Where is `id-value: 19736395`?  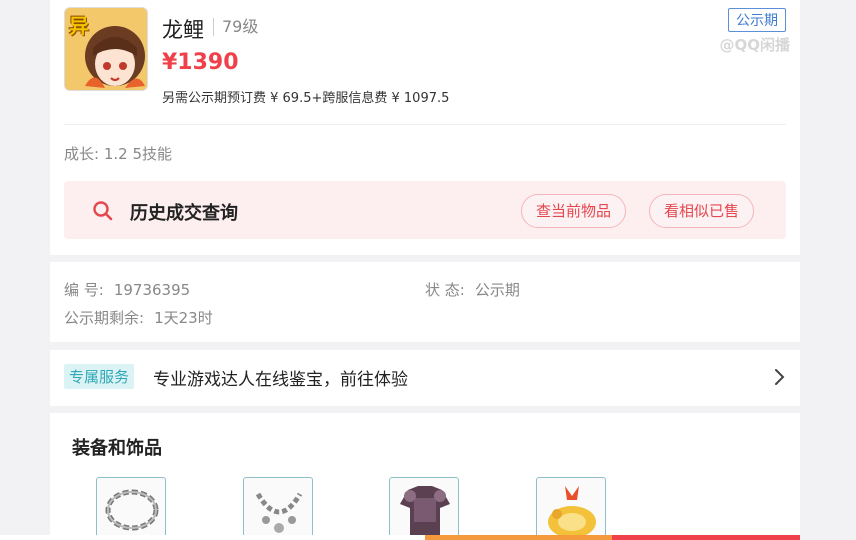 id-value: 19736395 is located at coordinates (152, 290).